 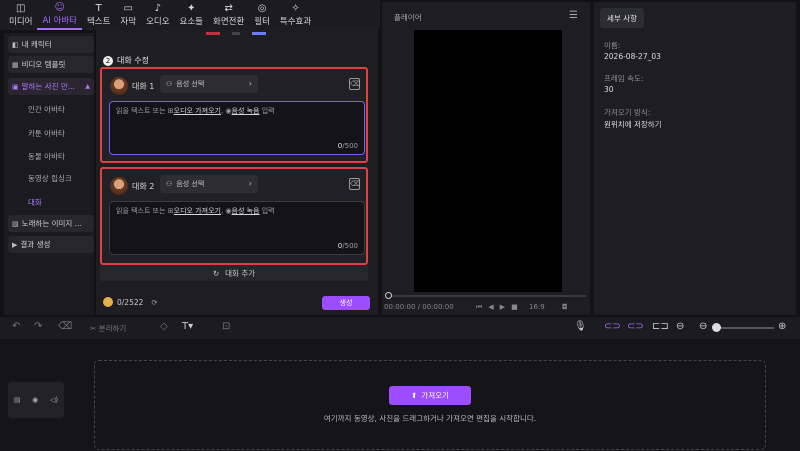 What do you see at coordinates (782, 326) in the screenshot?
I see `zoom-in-icon: ⊕` at bounding box center [782, 326].